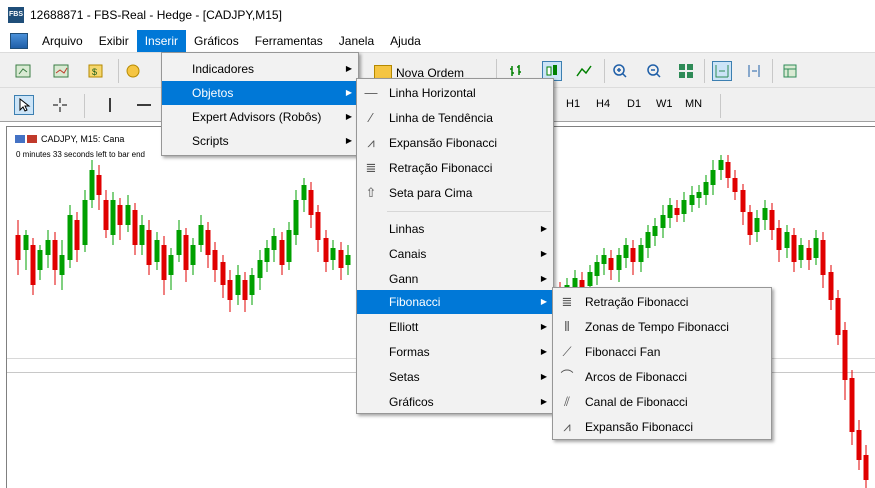 The image size is (875, 488). I want to click on menu-item-expert-advisors: Expert Advisors (Robôs) ▶, so click(260, 117).